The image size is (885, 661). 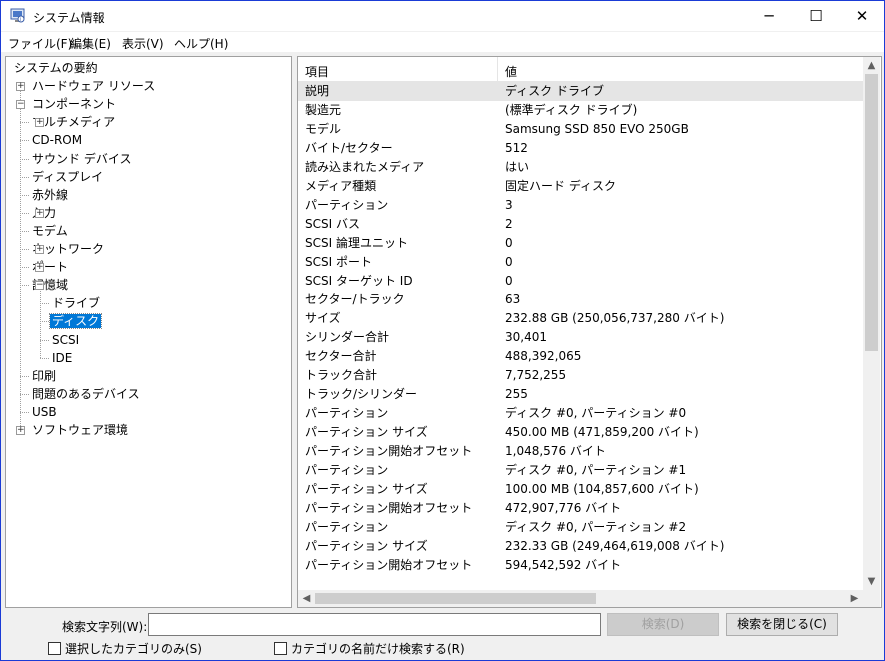 I want to click on table-row: SCSI ターゲット ID 0, so click(x=580, y=281).